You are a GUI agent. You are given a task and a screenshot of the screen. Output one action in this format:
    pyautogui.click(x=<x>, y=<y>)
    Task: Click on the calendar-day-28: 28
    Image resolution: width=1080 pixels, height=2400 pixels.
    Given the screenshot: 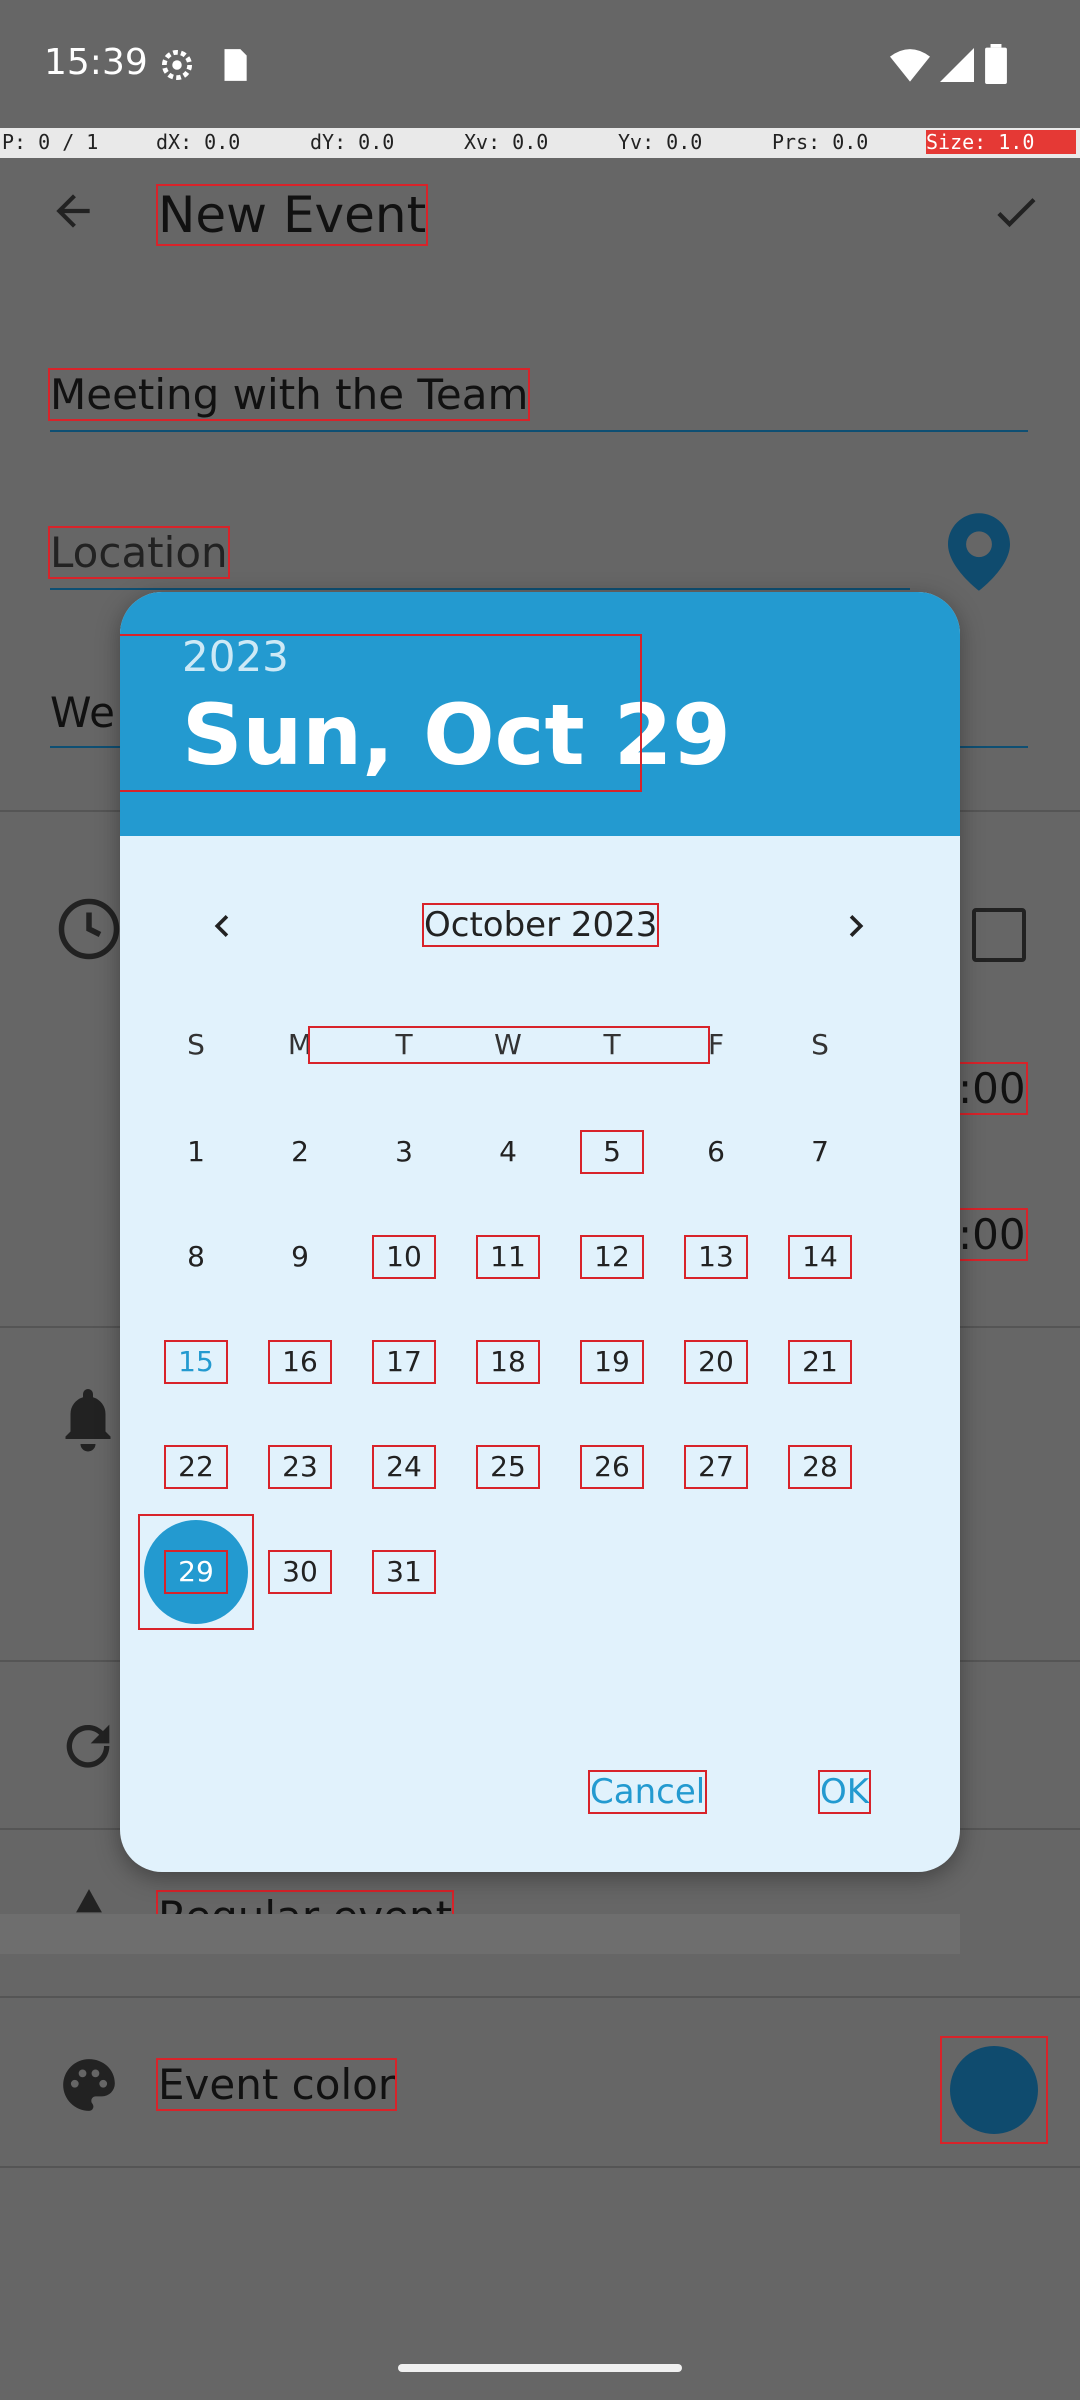 What is the action you would take?
    pyautogui.click(x=820, y=1467)
    